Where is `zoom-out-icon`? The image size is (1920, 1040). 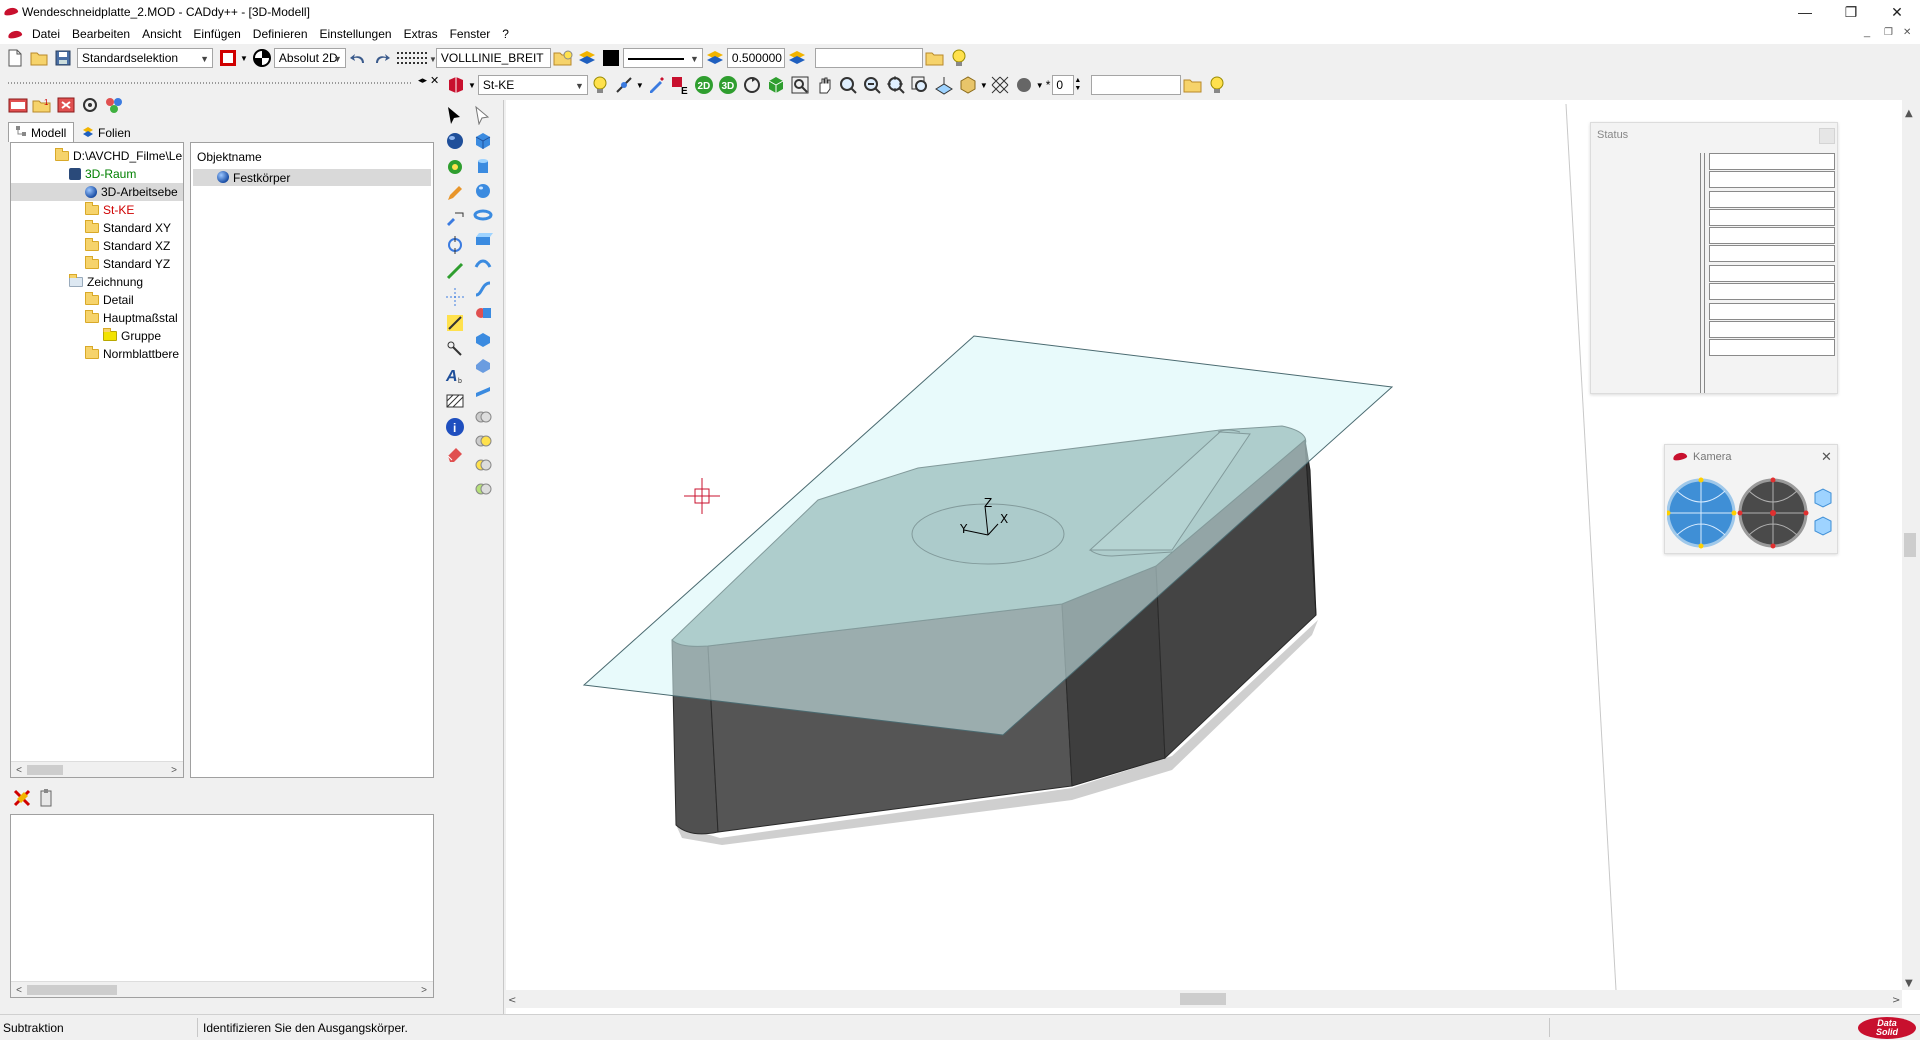
zoom-out-icon is located at coordinates (872, 85).